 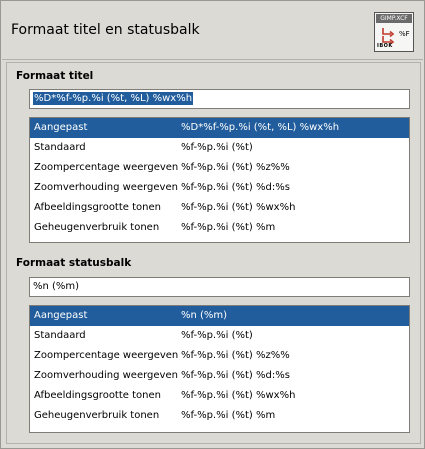 What do you see at coordinates (260, 127) in the screenshot?
I see `row-format: %D*%f-%p.%i (%t, %L) %wx%h` at bounding box center [260, 127].